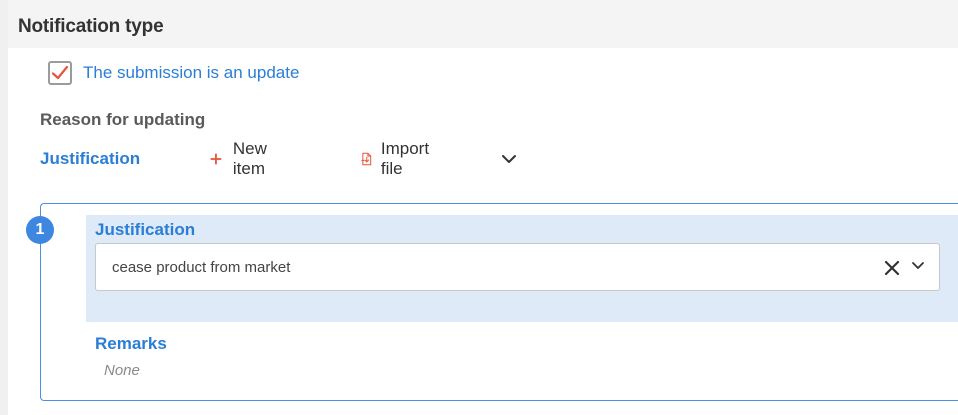  Describe the element at coordinates (40, 230) in the screenshot. I see `item-index-badge: 1` at that location.